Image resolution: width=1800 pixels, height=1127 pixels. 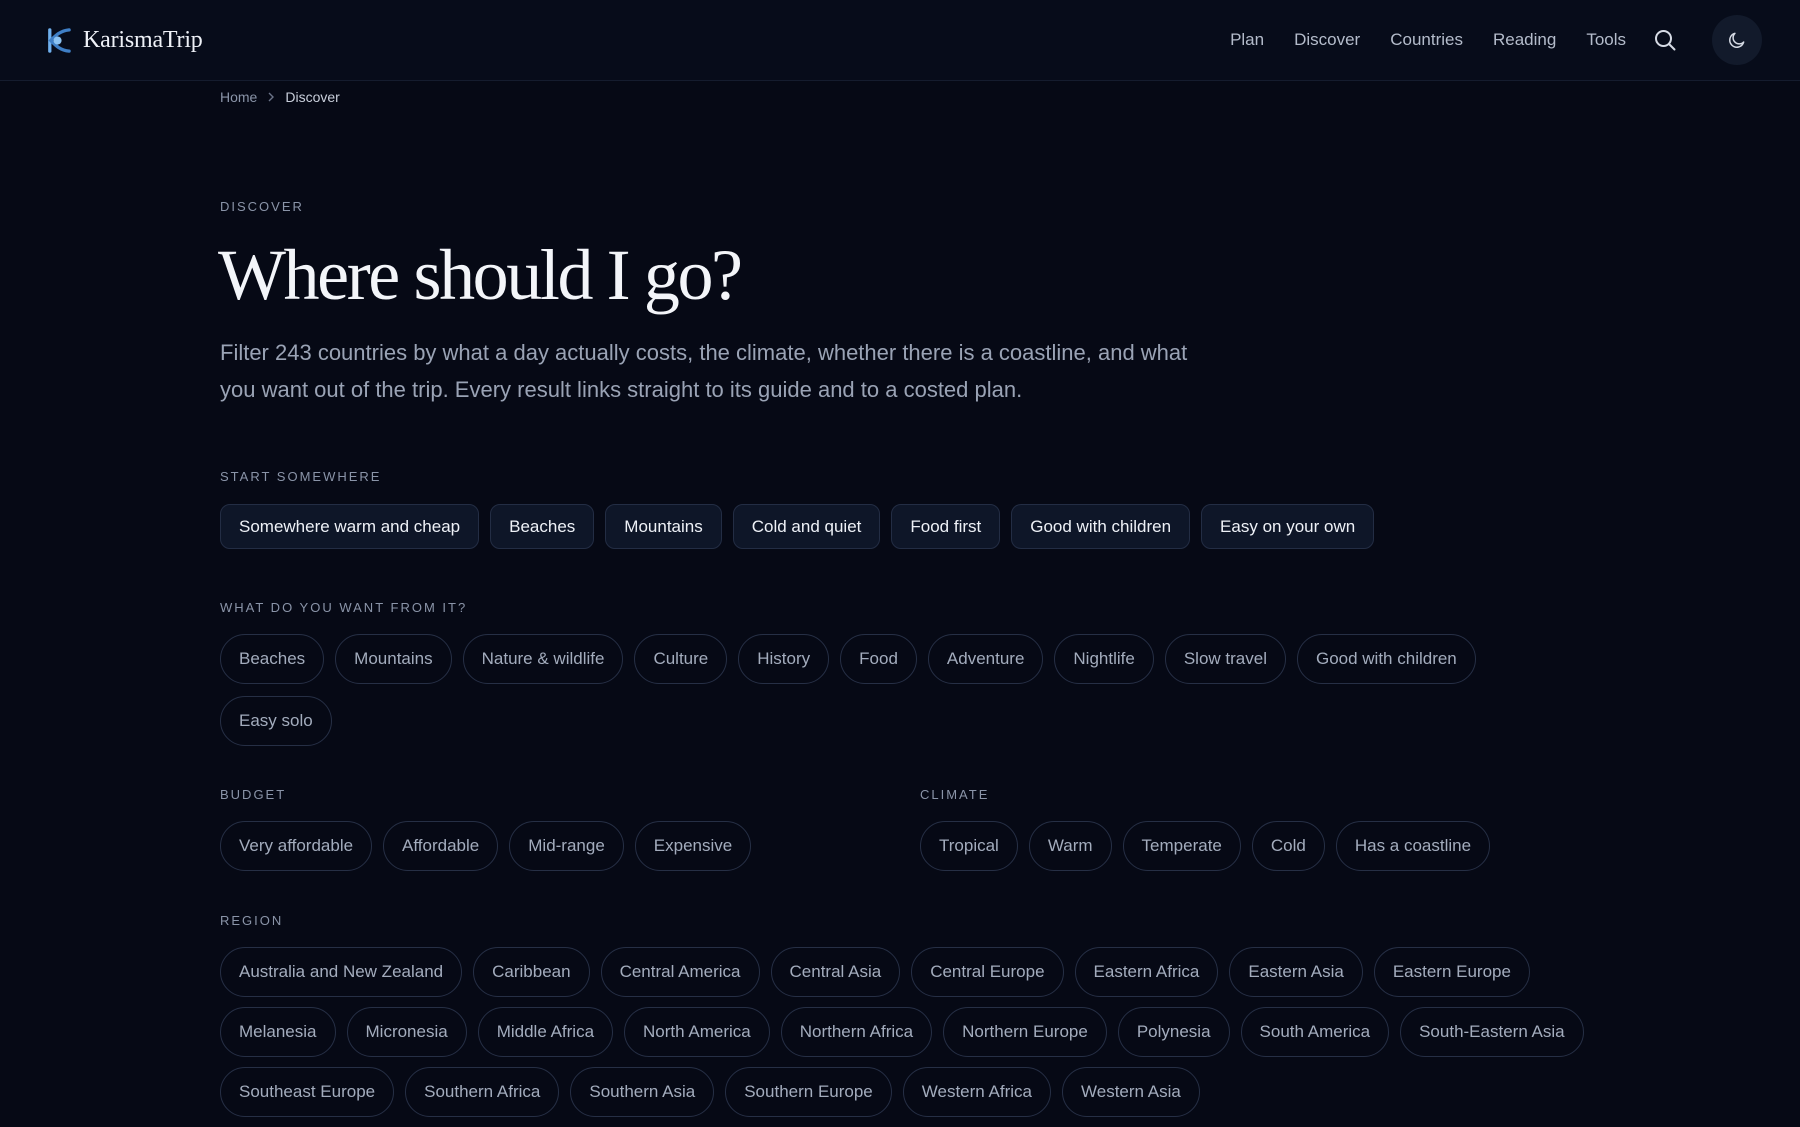 I want to click on quick-chip-easy-on-your-own: Easy on your own, so click(x=1288, y=526).